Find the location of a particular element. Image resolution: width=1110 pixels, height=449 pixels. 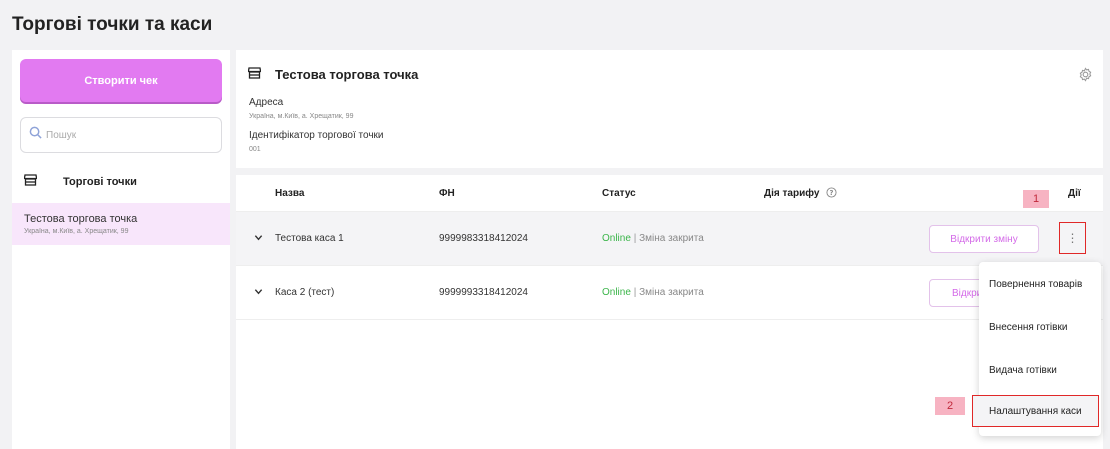

menu-item-cash-withdrawal: Видача готівки is located at coordinates (1040, 370).